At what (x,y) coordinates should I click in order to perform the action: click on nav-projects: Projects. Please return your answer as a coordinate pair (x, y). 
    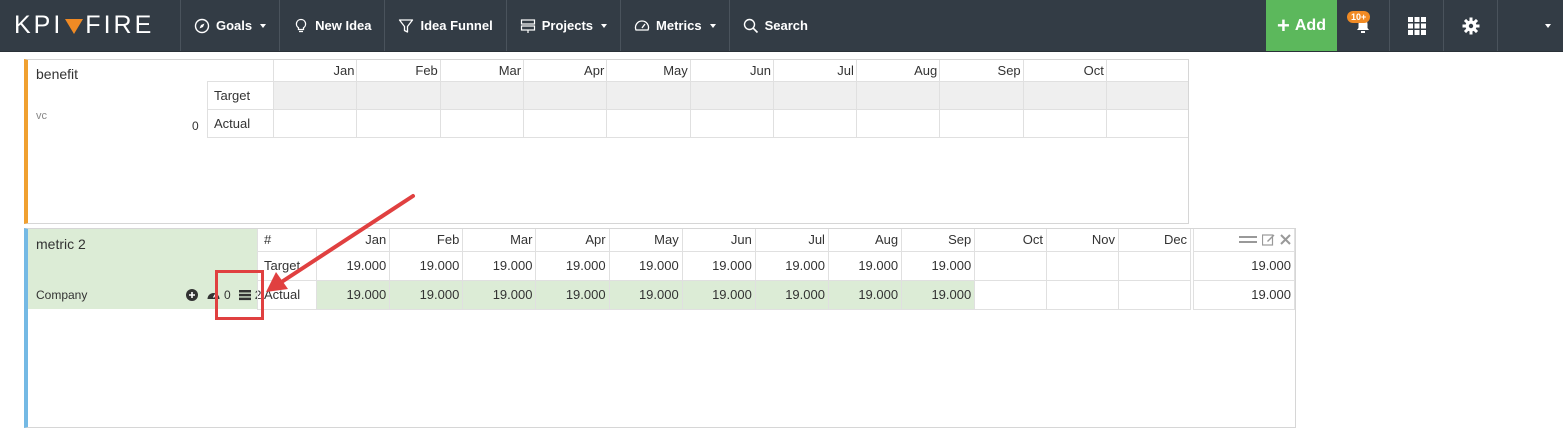
    Looking at the image, I should click on (564, 25).